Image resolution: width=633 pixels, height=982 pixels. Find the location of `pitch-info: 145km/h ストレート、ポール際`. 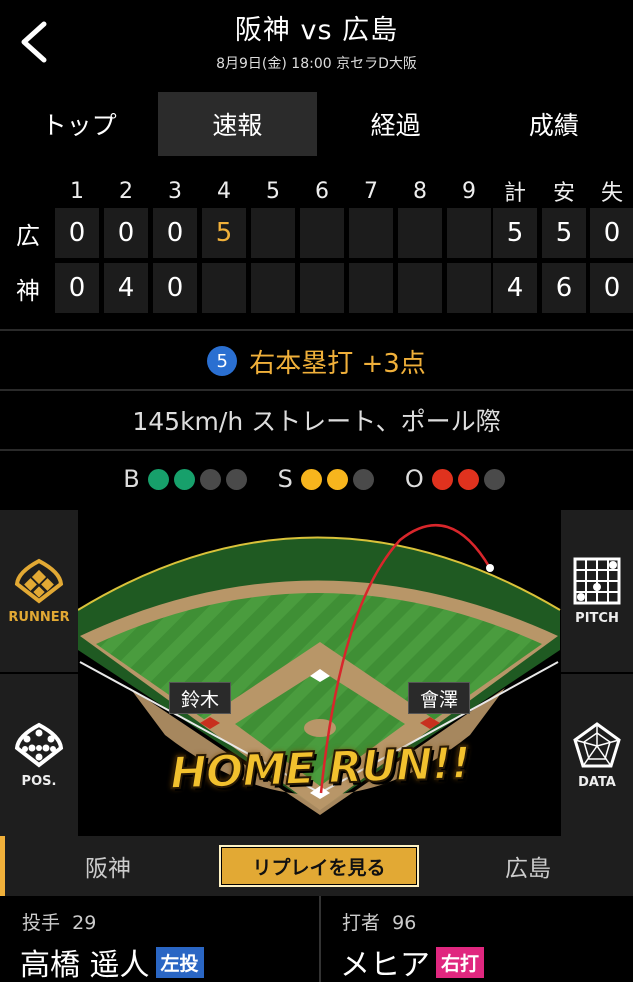

pitch-info: 145km/h ストレート、ポール際 is located at coordinates (316, 421).